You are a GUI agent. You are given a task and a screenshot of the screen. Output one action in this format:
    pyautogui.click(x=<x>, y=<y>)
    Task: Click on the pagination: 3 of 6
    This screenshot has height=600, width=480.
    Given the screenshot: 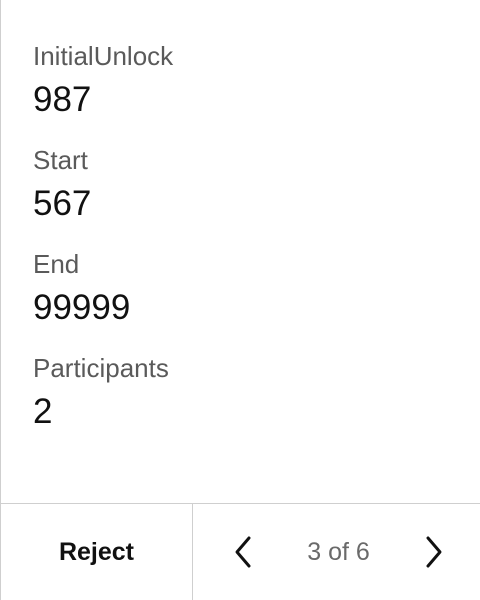 What is the action you would take?
    pyautogui.click(x=336, y=552)
    